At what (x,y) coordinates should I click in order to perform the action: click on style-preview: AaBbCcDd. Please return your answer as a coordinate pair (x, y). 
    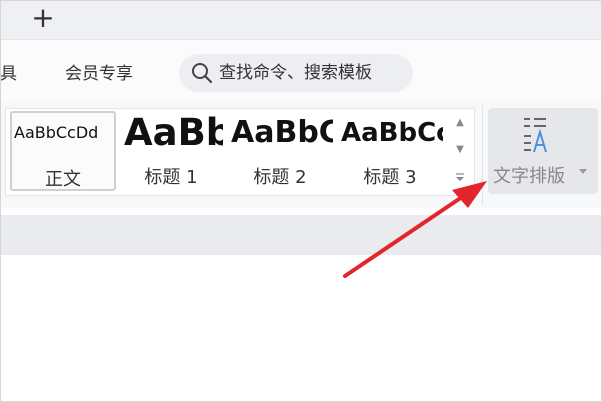
    Looking at the image, I should click on (56, 132).